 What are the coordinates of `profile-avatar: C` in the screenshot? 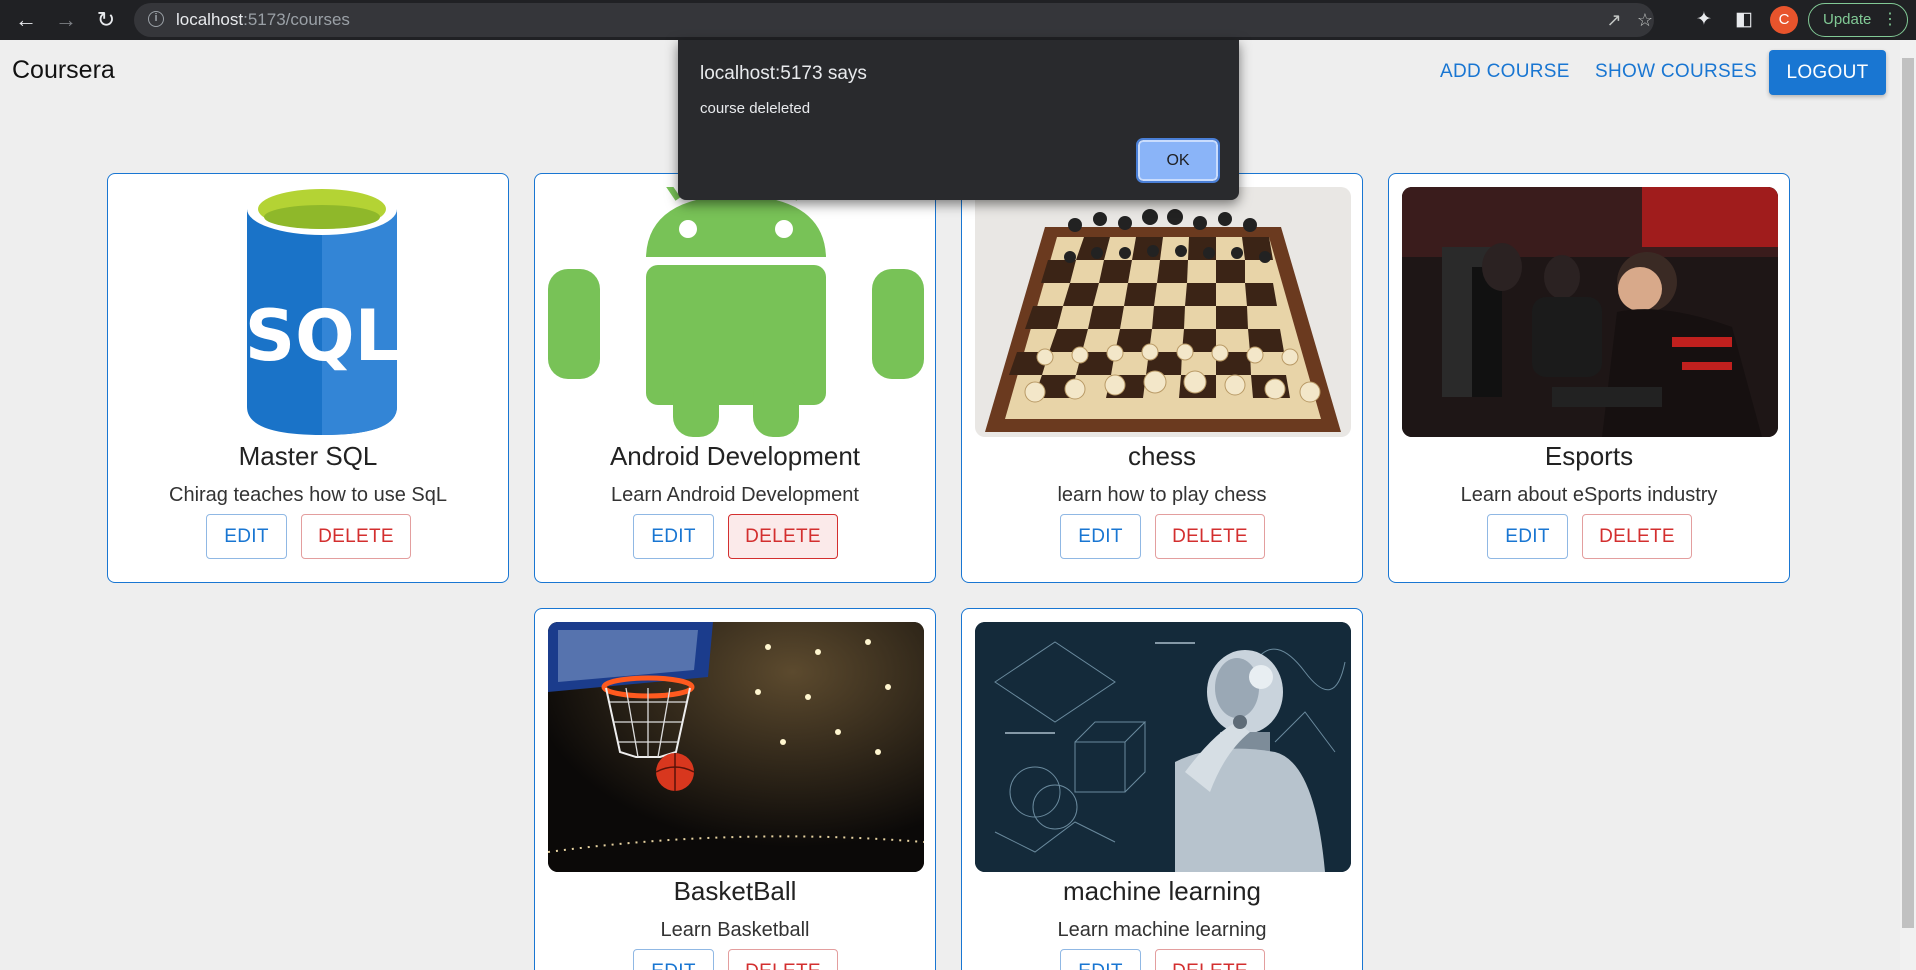 It's located at (1784, 20).